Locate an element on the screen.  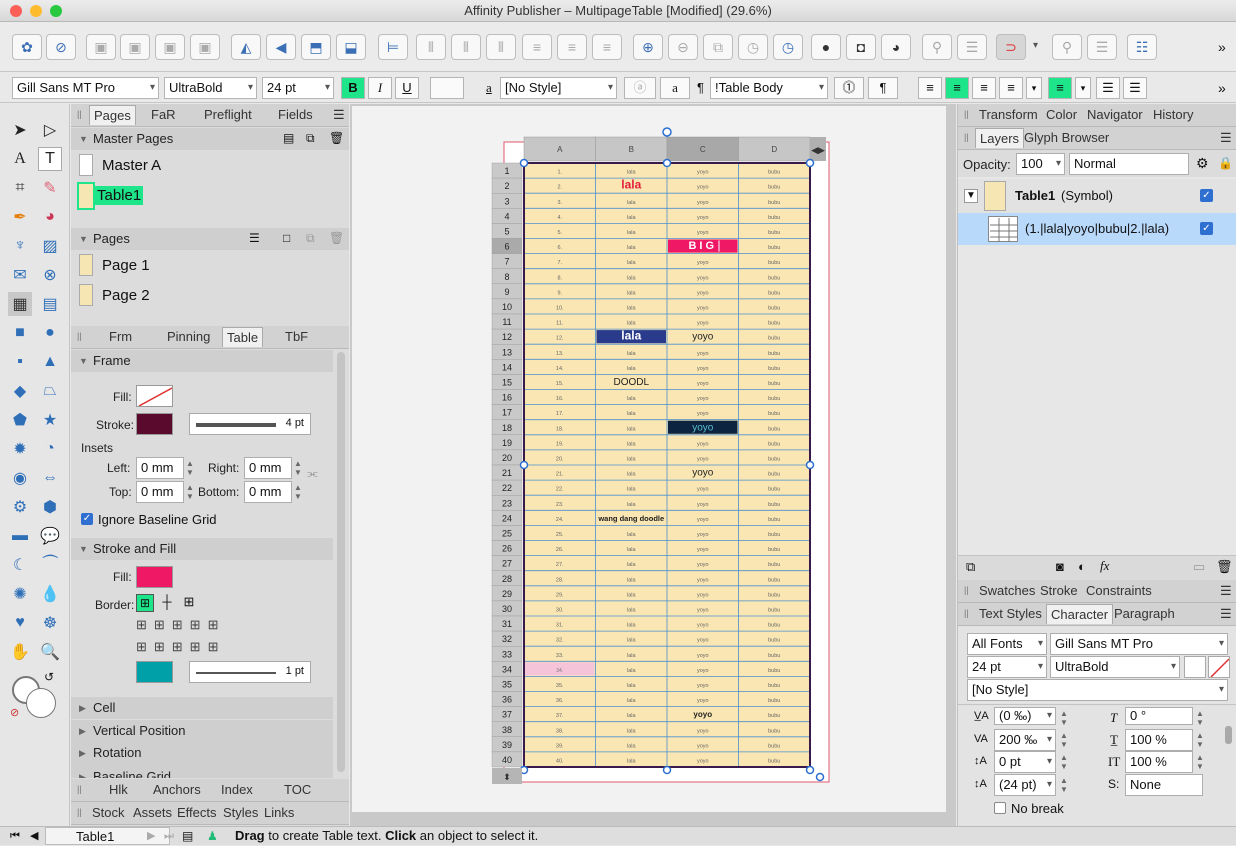
boolean-add-icon: ● is located at coordinates (826, 47).